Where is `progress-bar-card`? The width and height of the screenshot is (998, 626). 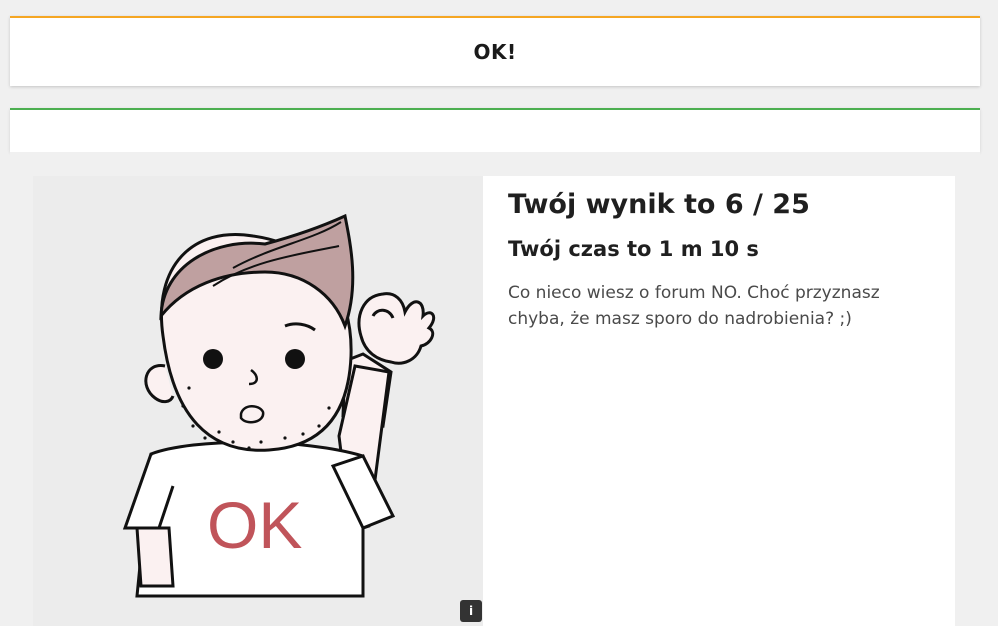 progress-bar-card is located at coordinates (495, 130).